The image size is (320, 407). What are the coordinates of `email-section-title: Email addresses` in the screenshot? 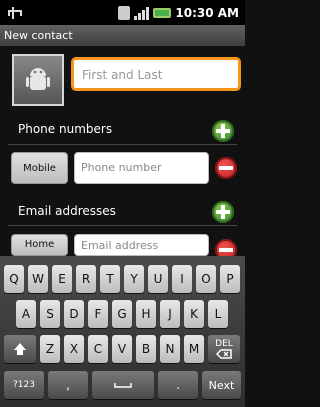 It's located at (67, 211).